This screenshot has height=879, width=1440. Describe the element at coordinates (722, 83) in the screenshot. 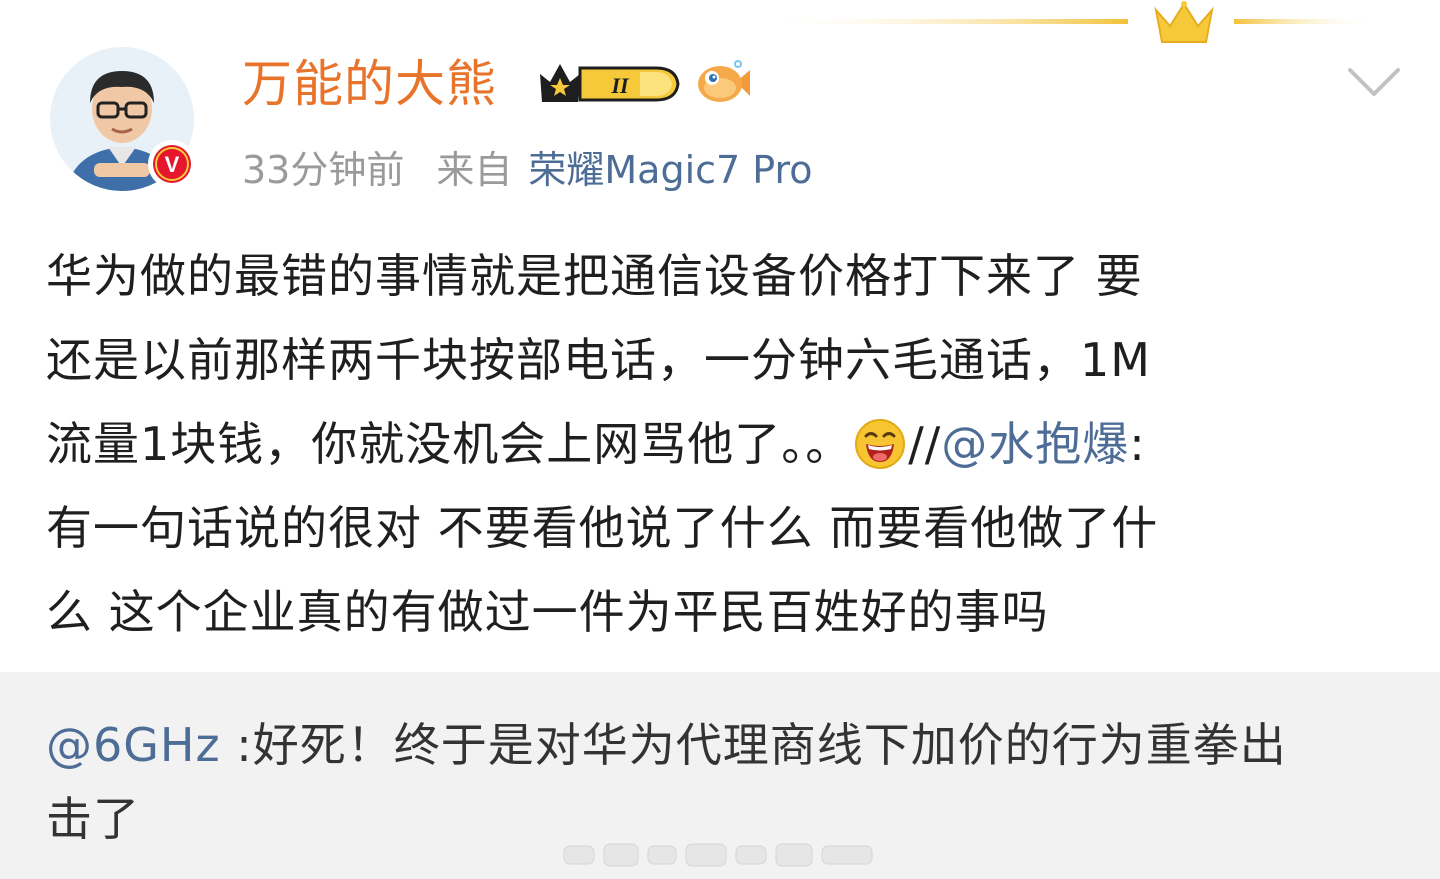

I see `fish-icon` at that location.